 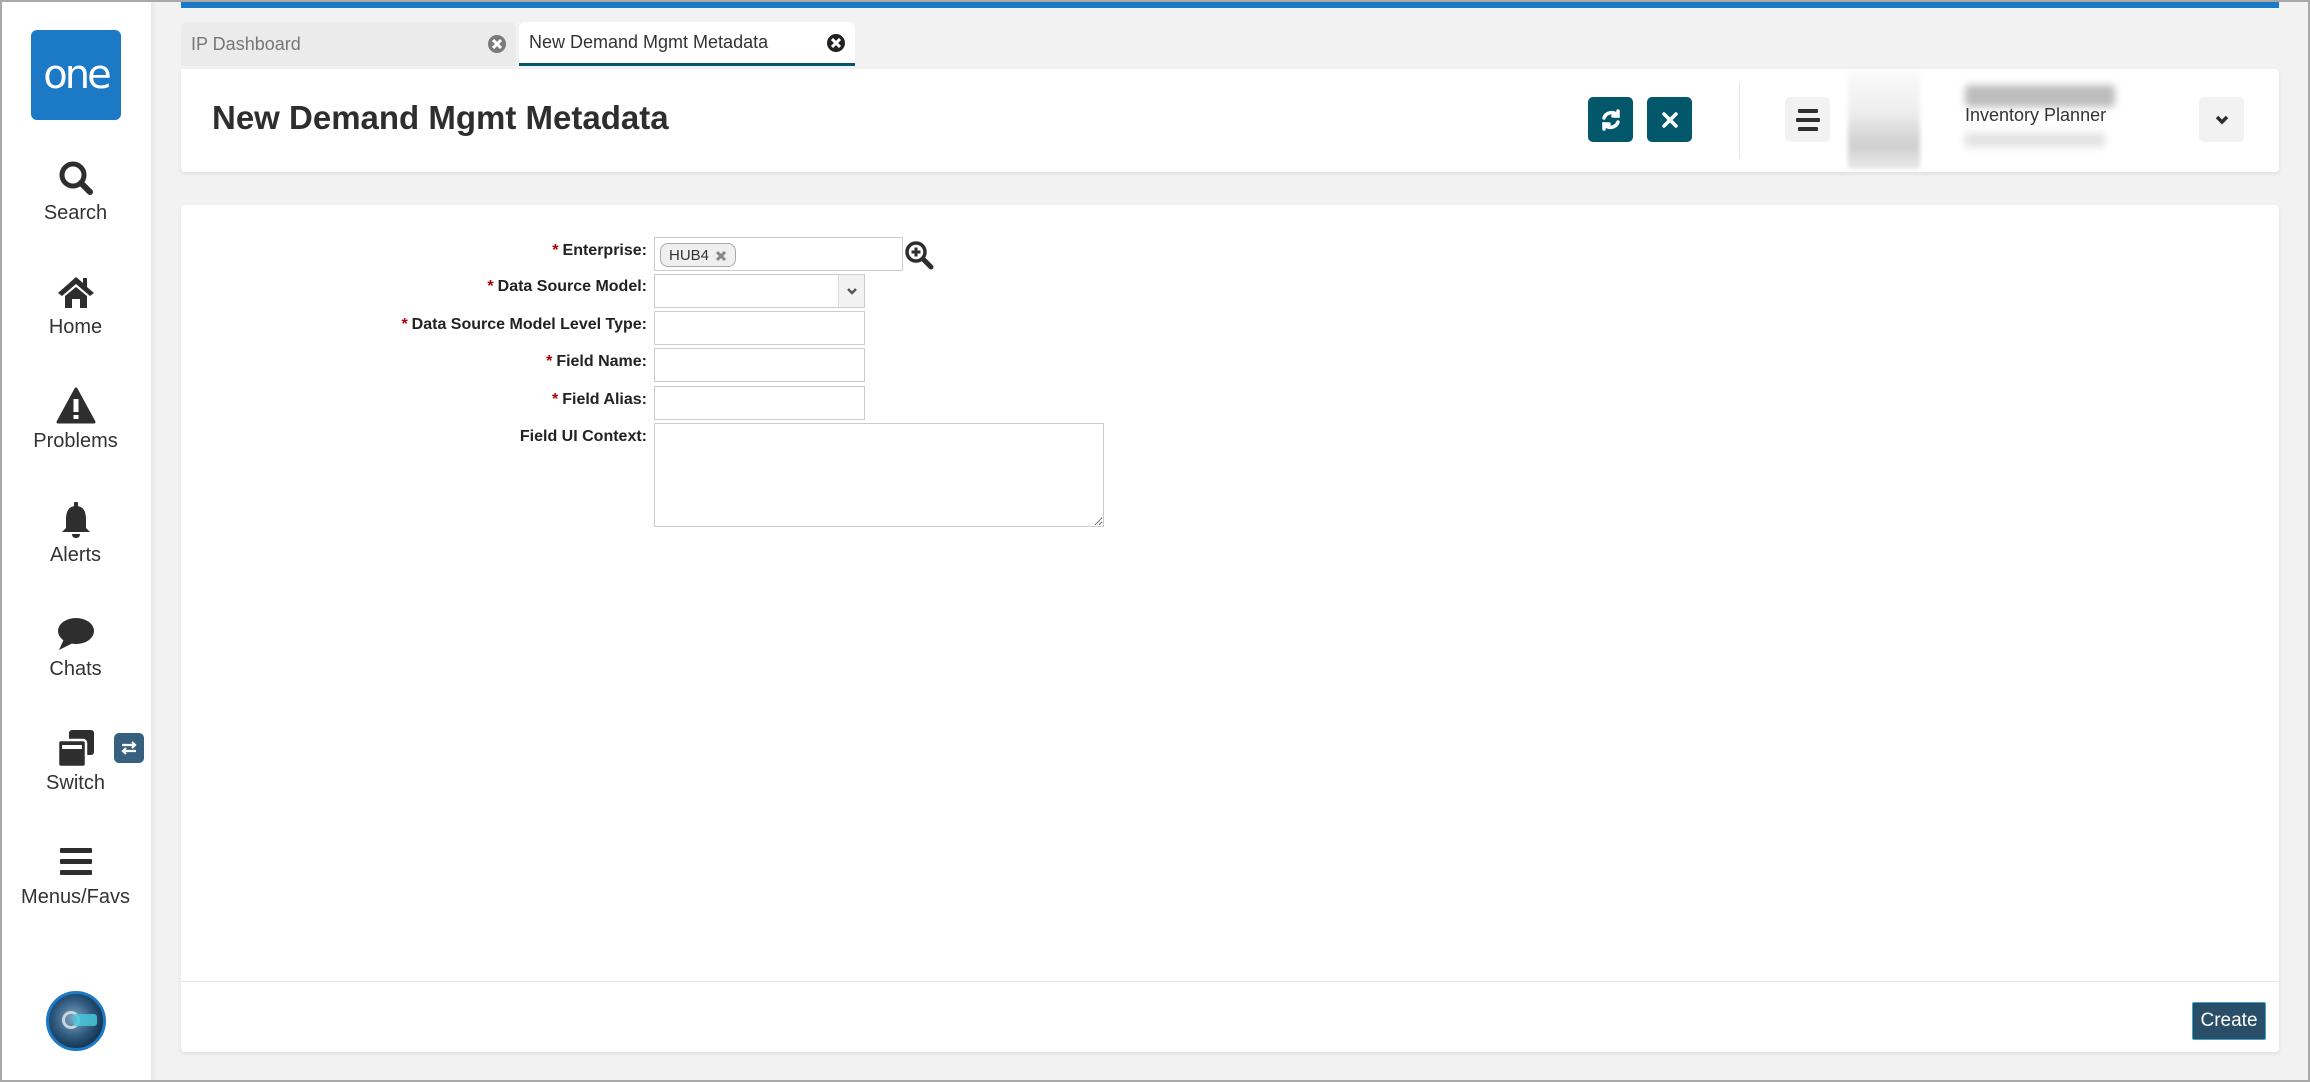 What do you see at coordinates (689, 255) in the screenshot?
I see `chip-label: HUB4` at bounding box center [689, 255].